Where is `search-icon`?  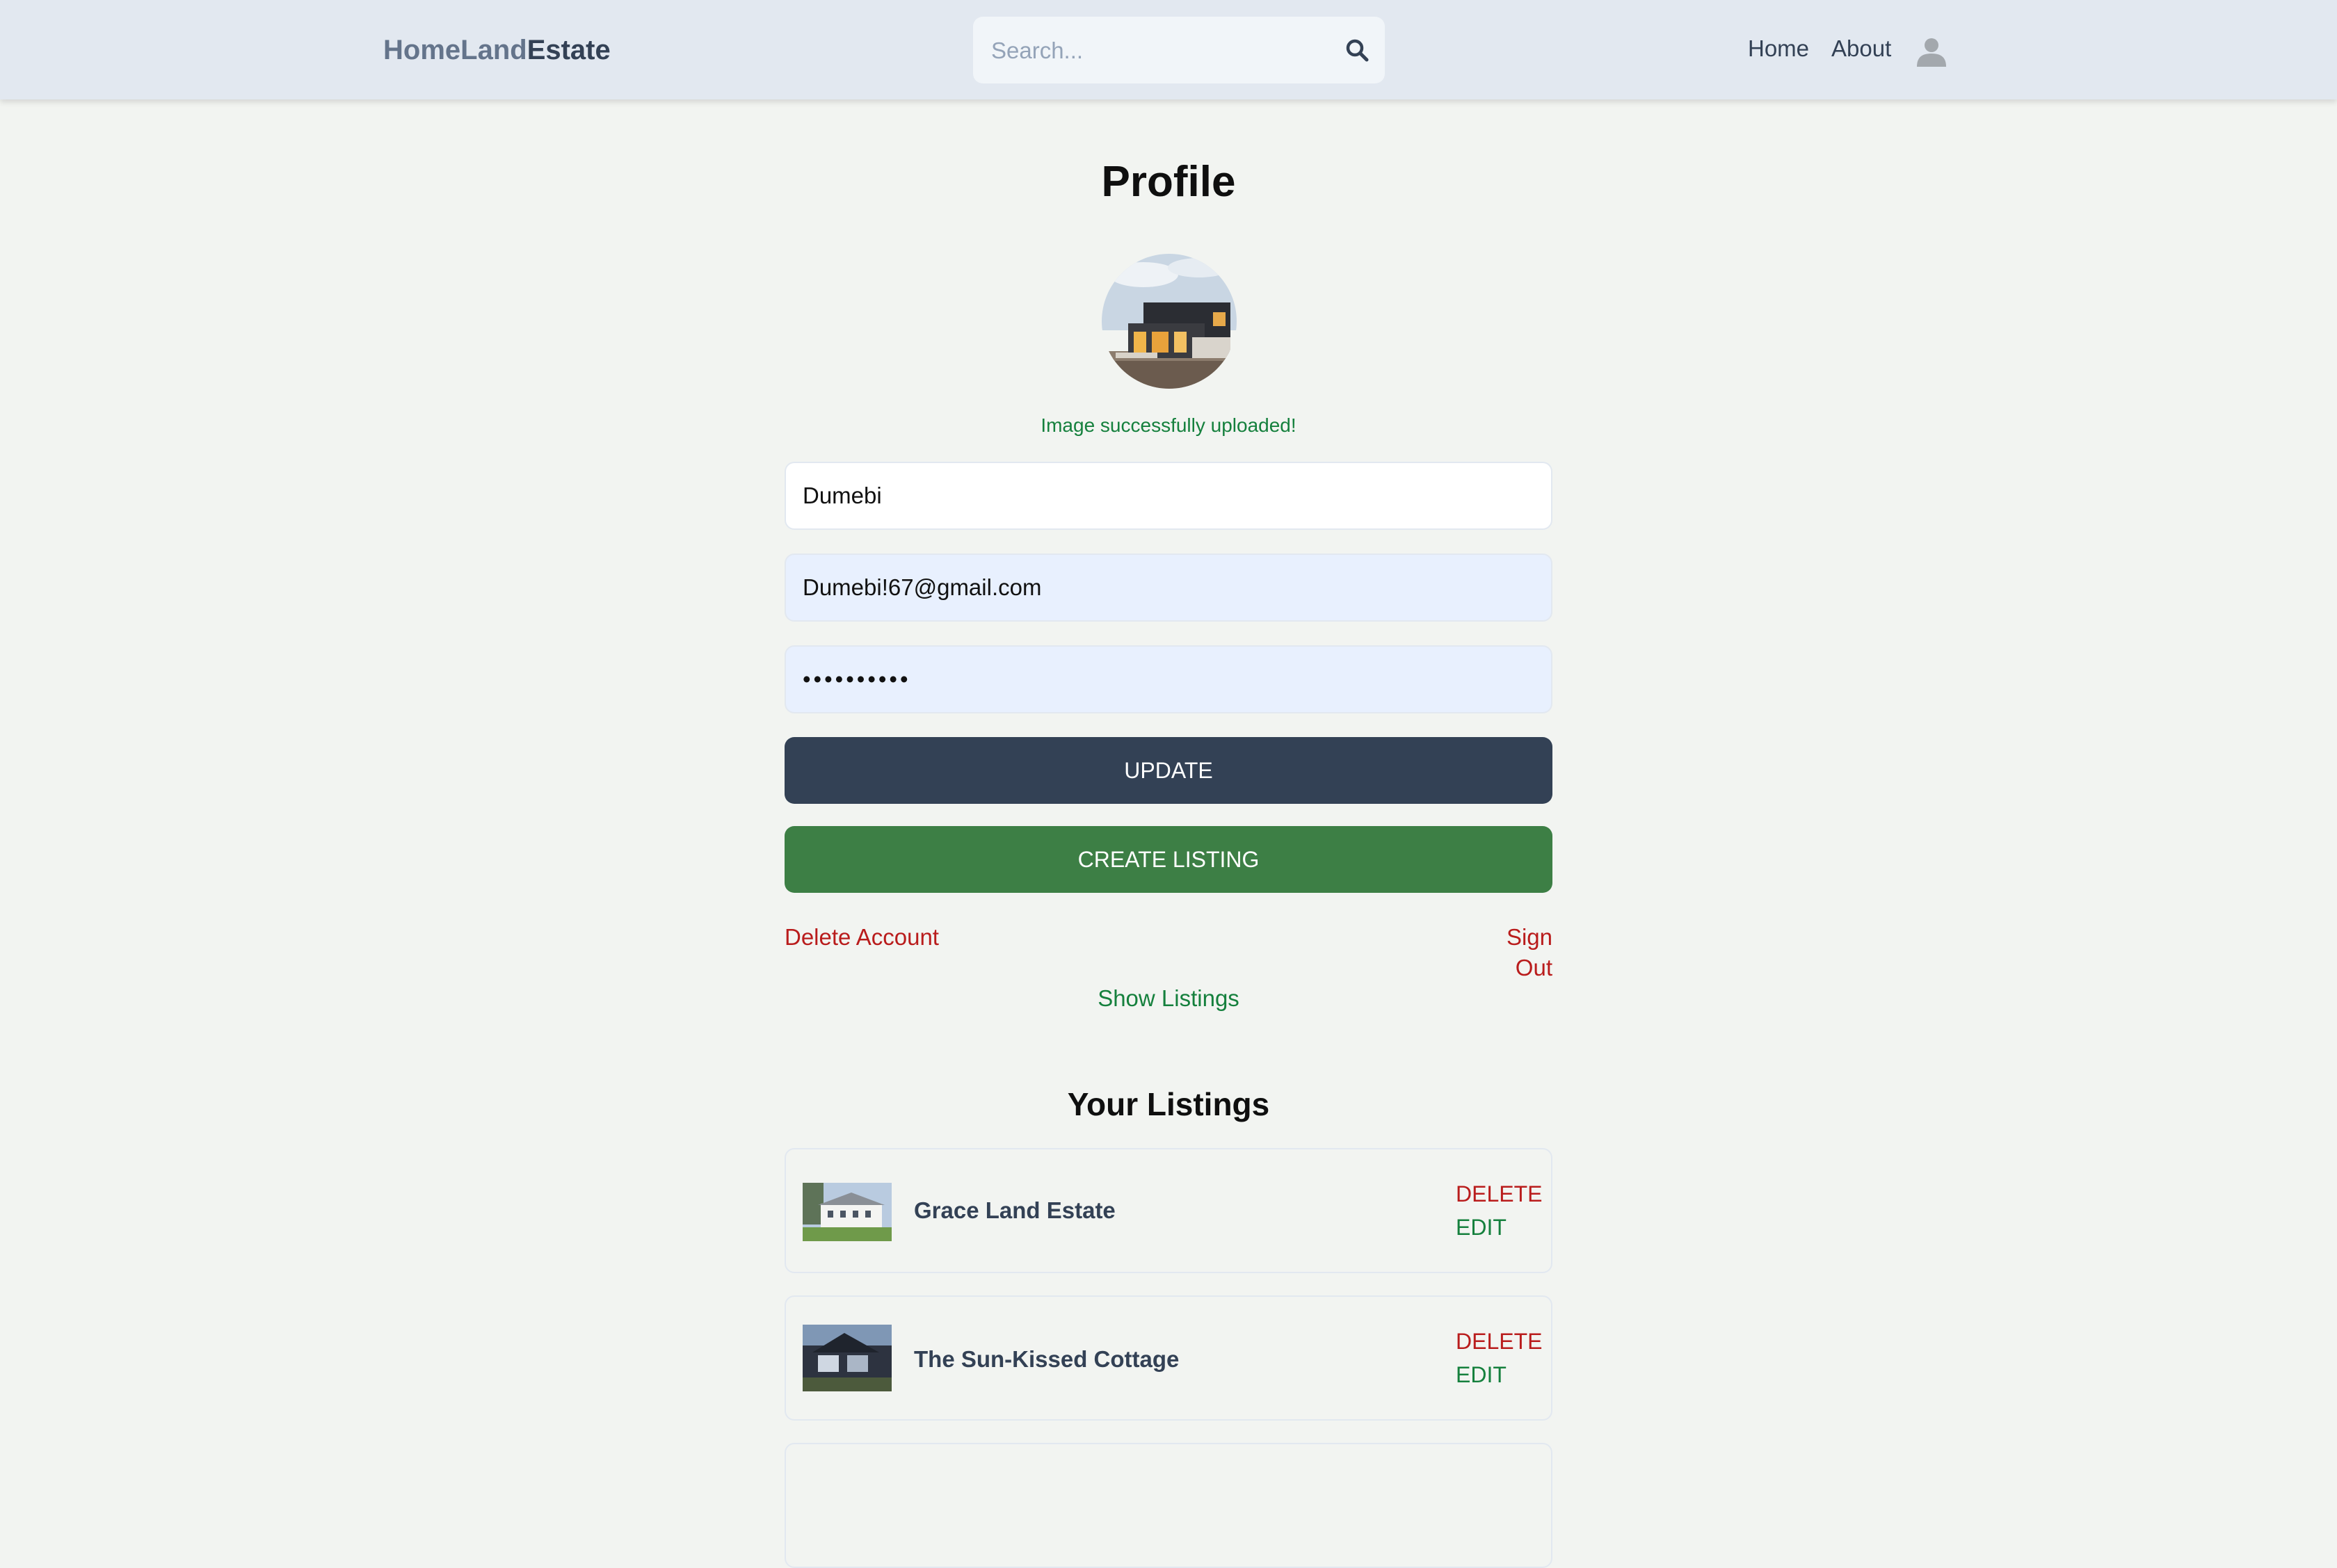
search-icon is located at coordinates (1357, 50).